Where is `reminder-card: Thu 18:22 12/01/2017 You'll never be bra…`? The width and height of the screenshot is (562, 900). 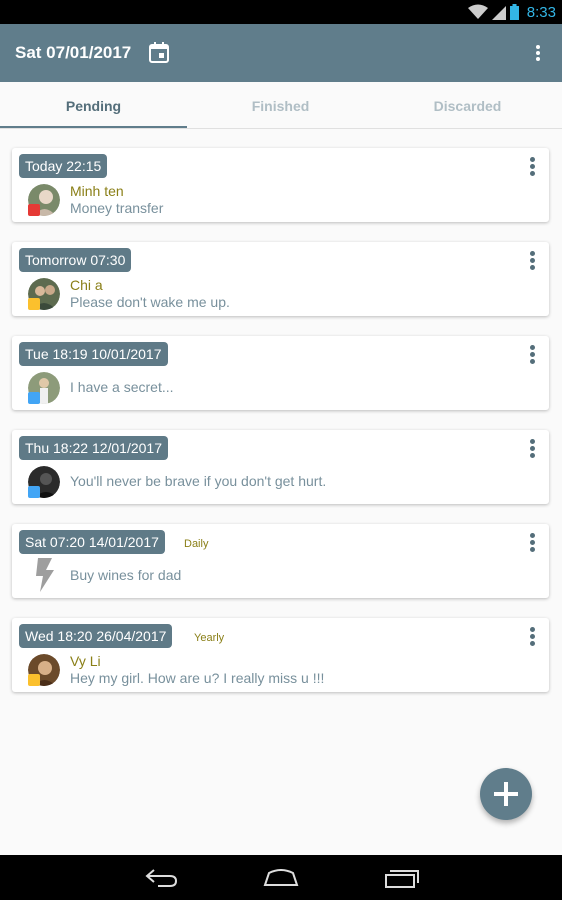 reminder-card: Thu 18:22 12/01/2017 You'll never be bra… is located at coordinates (280, 467).